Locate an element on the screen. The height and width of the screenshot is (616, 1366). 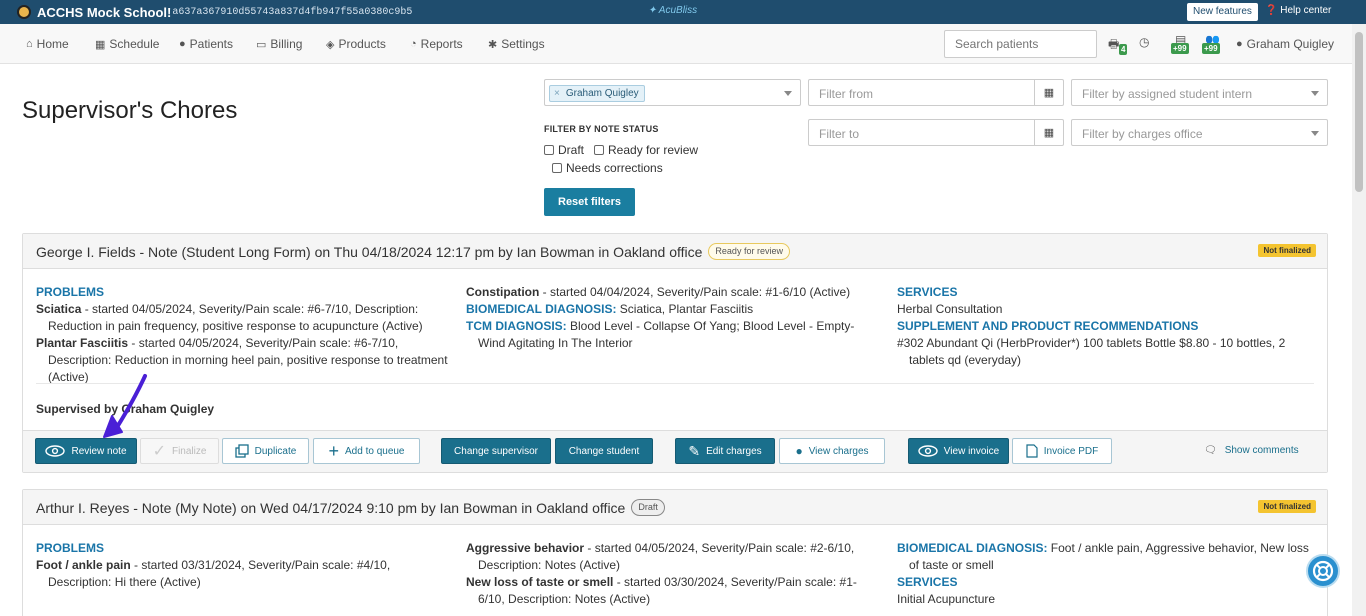
review-note-button: Review note is located at coordinates (86, 451).